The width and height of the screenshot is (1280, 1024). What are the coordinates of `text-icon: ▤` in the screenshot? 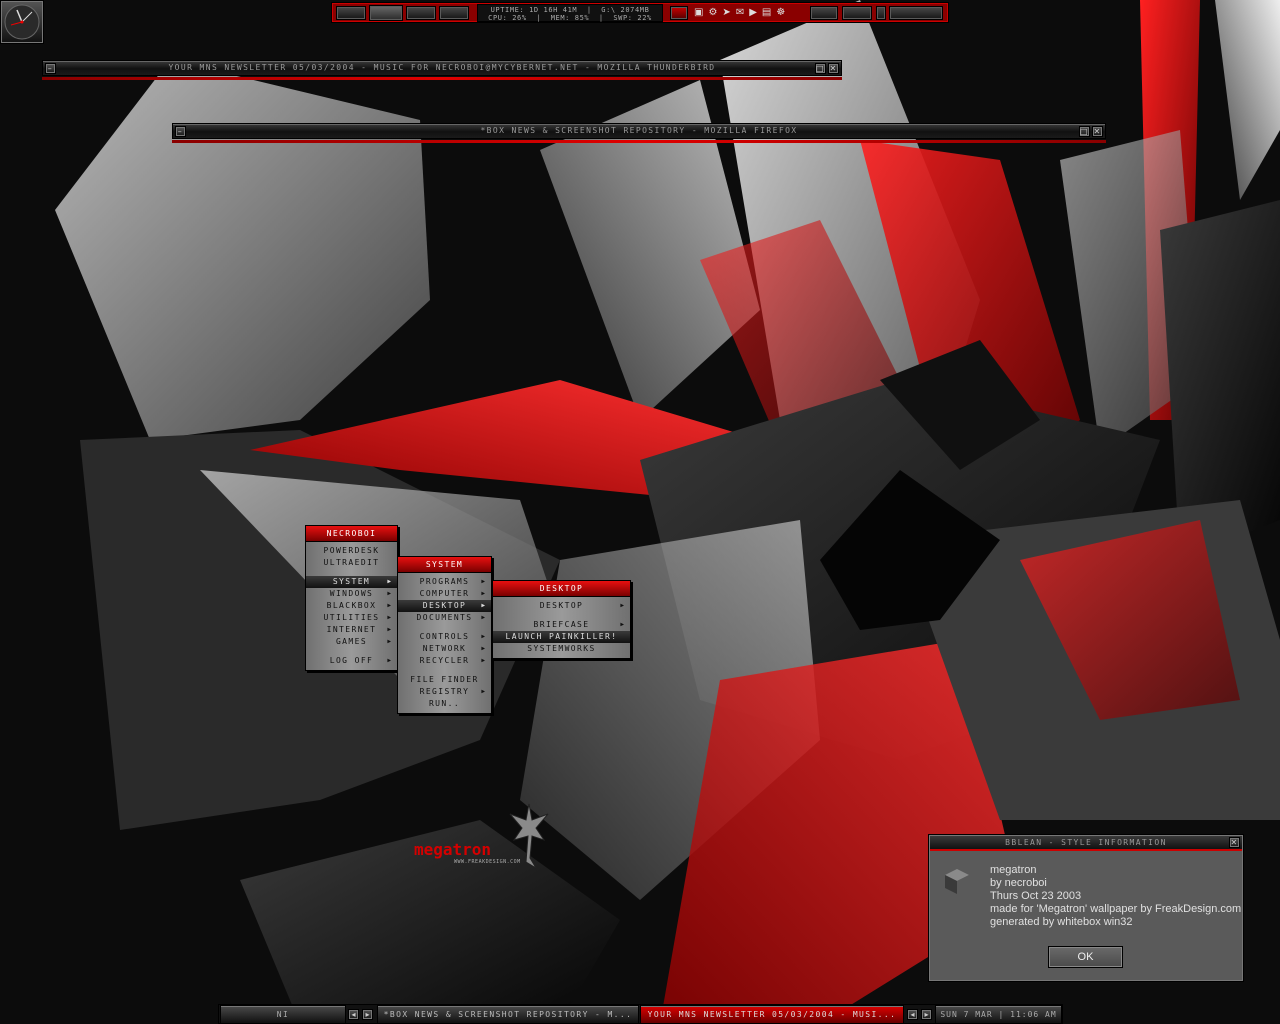 It's located at (769, 12).